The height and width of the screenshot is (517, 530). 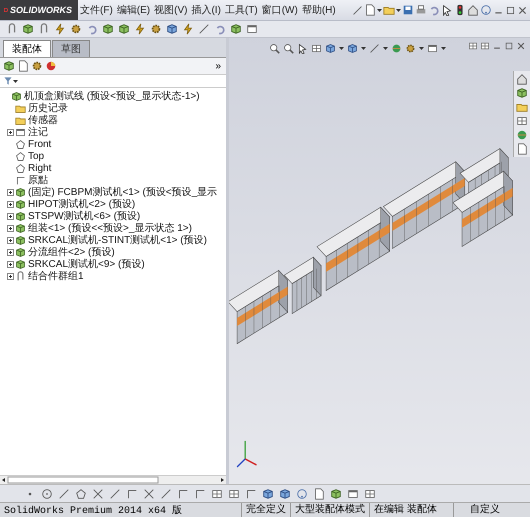 What do you see at coordinates (47, 494) in the screenshot?
I see `circle-icon` at bounding box center [47, 494].